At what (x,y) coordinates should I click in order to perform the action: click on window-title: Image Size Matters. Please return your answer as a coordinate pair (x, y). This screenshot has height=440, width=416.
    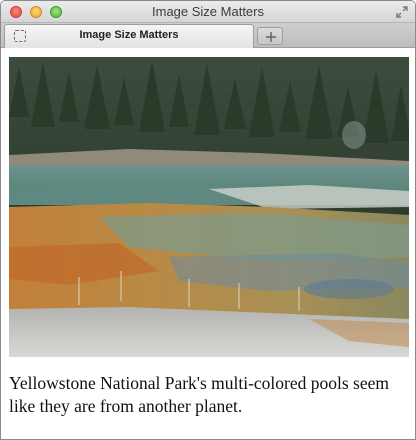
    Looking at the image, I should click on (208, 11).